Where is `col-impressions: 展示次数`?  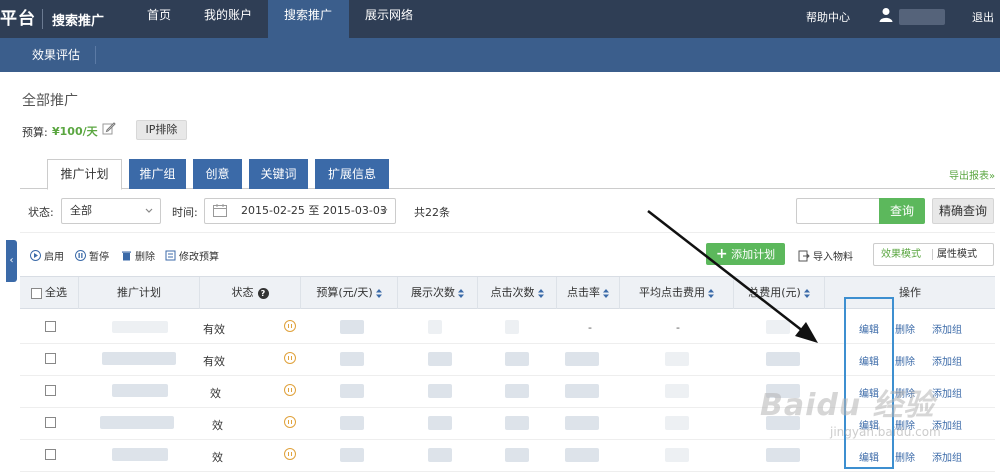 col-impressions: 展示次数 is located at coordinates (438, 293).